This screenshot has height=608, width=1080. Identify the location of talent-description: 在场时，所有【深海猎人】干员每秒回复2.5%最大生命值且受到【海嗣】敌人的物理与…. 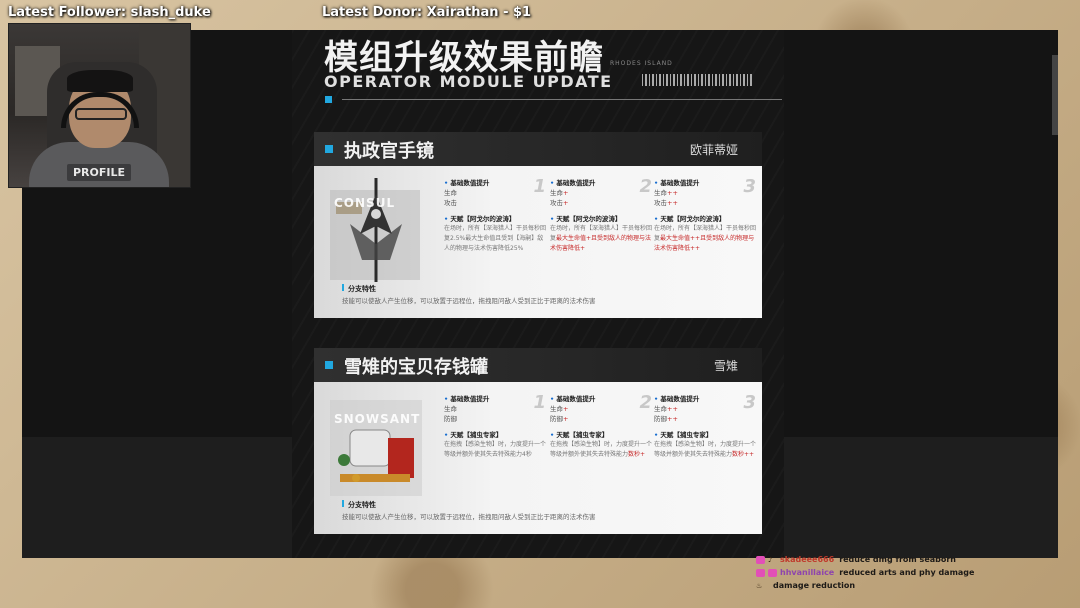
(495, 238).